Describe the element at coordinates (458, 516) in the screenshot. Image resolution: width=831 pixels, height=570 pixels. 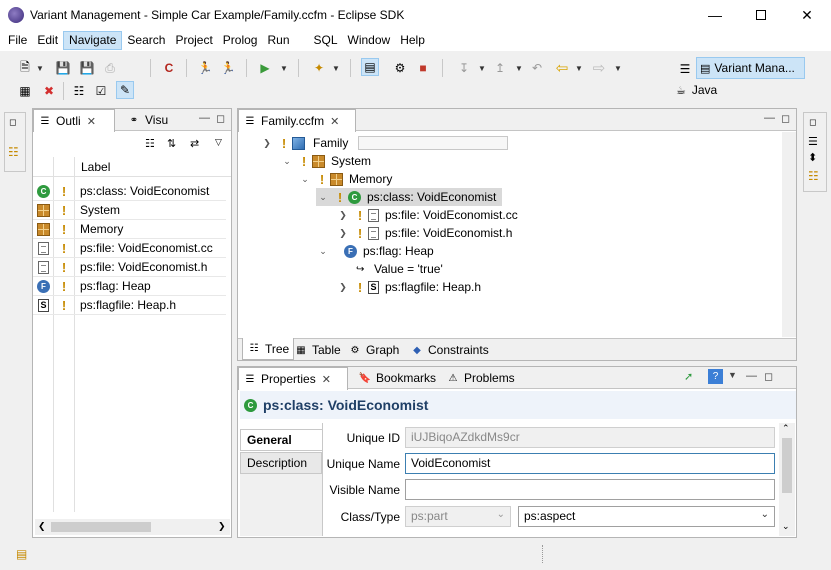
I see `class-select: ps:part ⌄` at that location.